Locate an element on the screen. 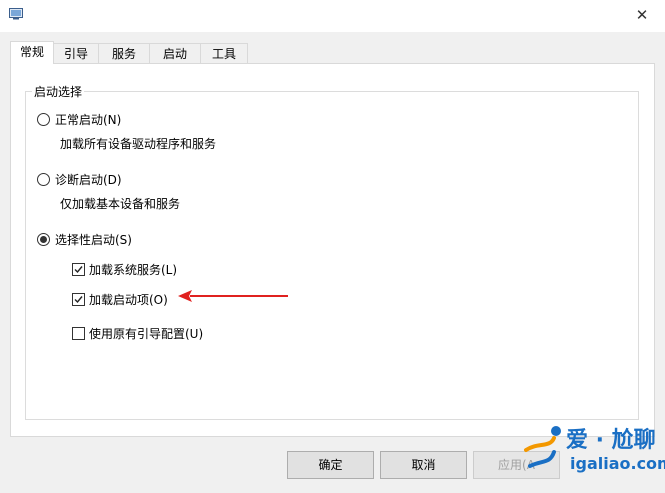 Image resolution: width=665 pixels, height=493 pixels. tab-startup: 启动 is located at coordinates (175, 53).